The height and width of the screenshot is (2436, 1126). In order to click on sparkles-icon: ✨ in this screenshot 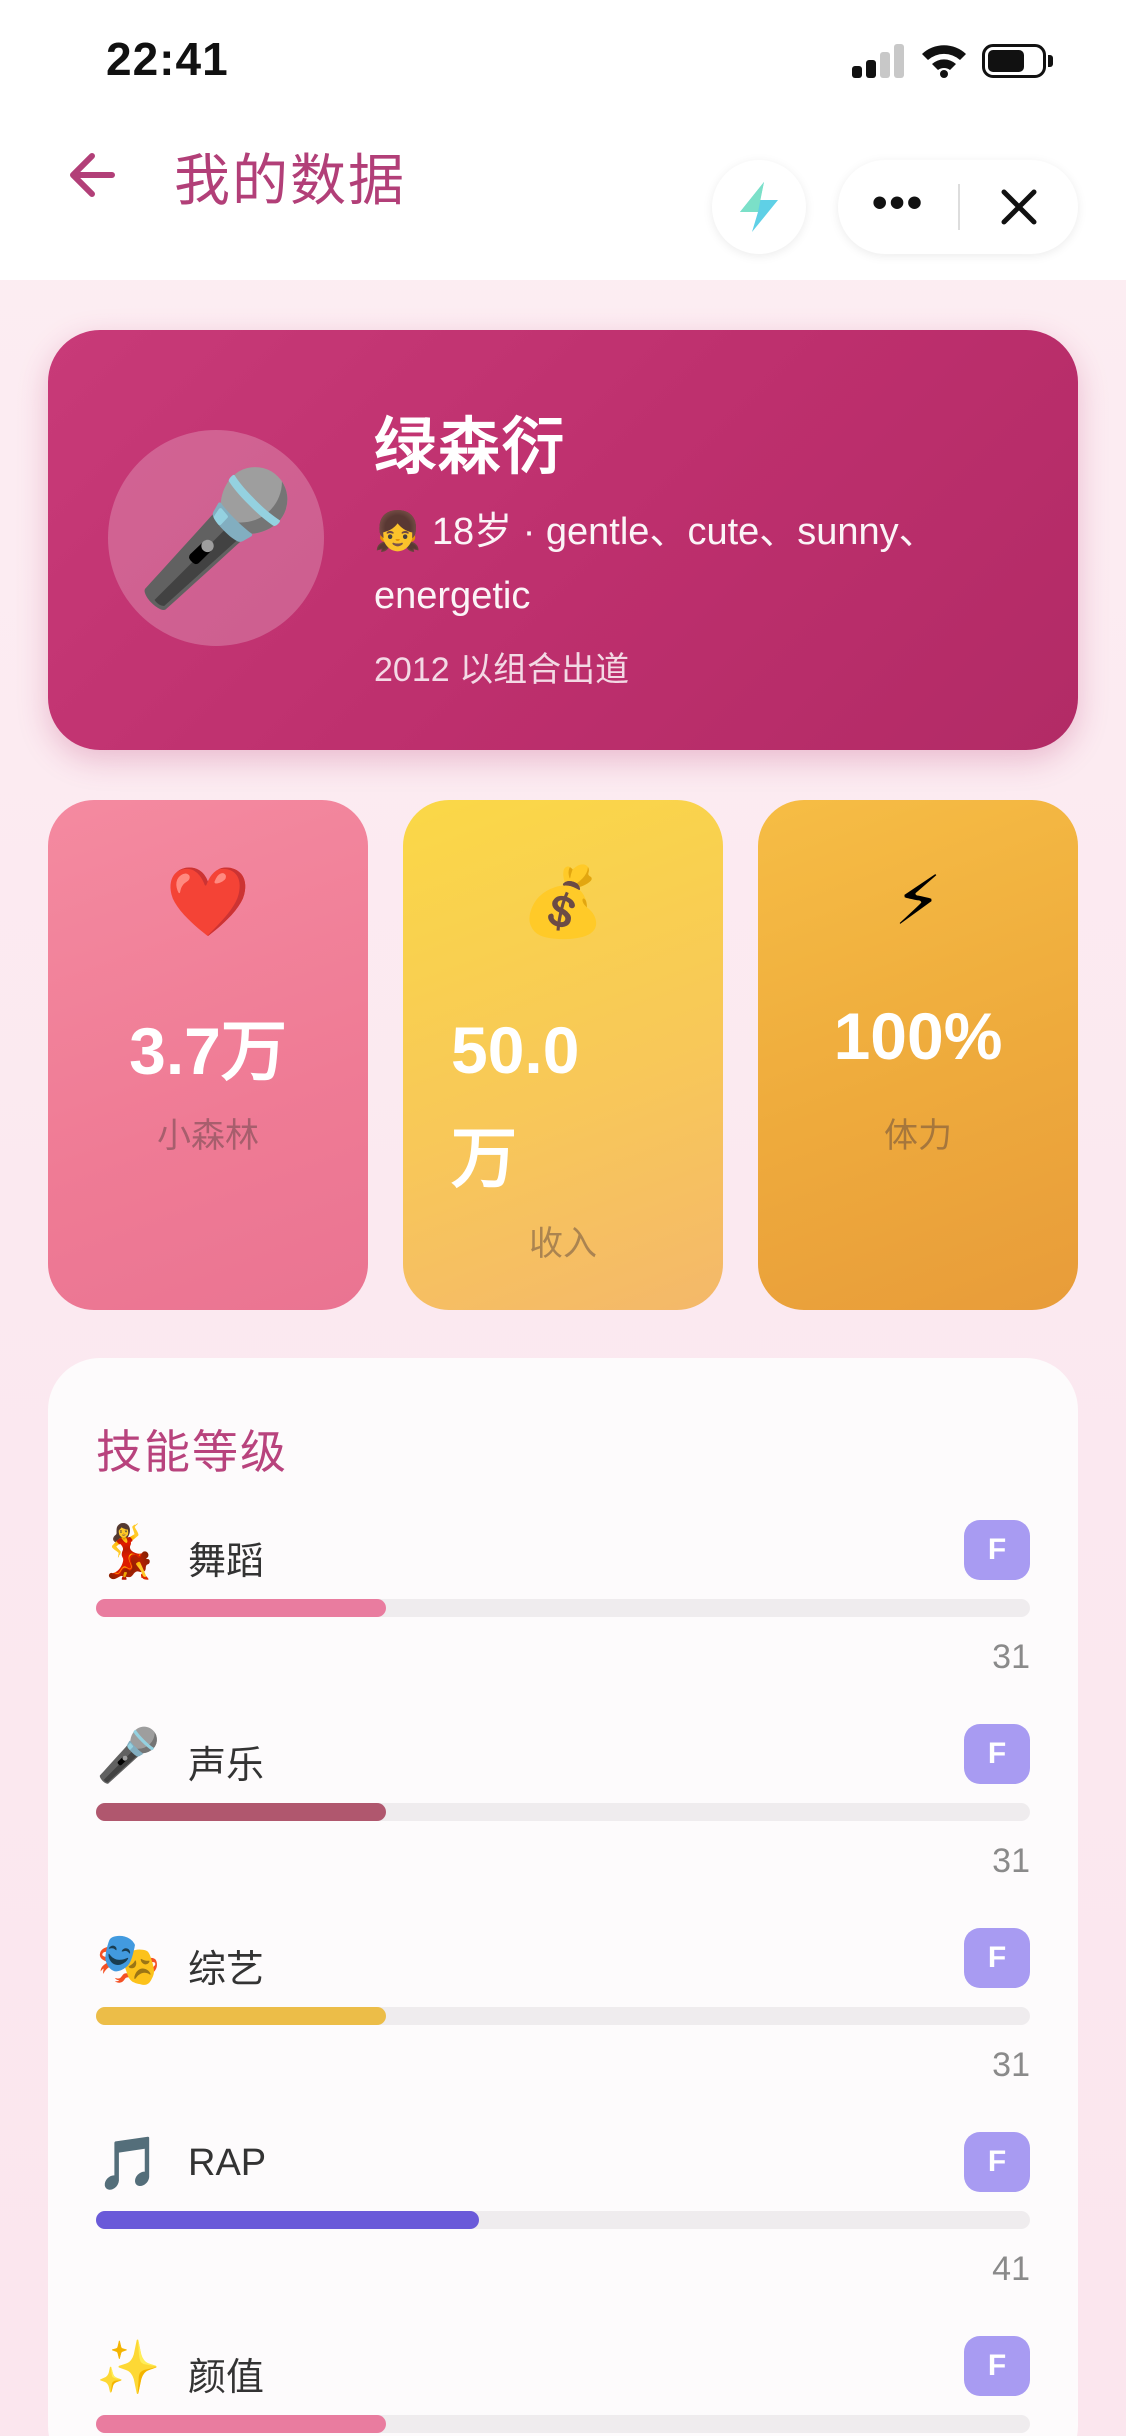, I will do `click(128, 2368)`.